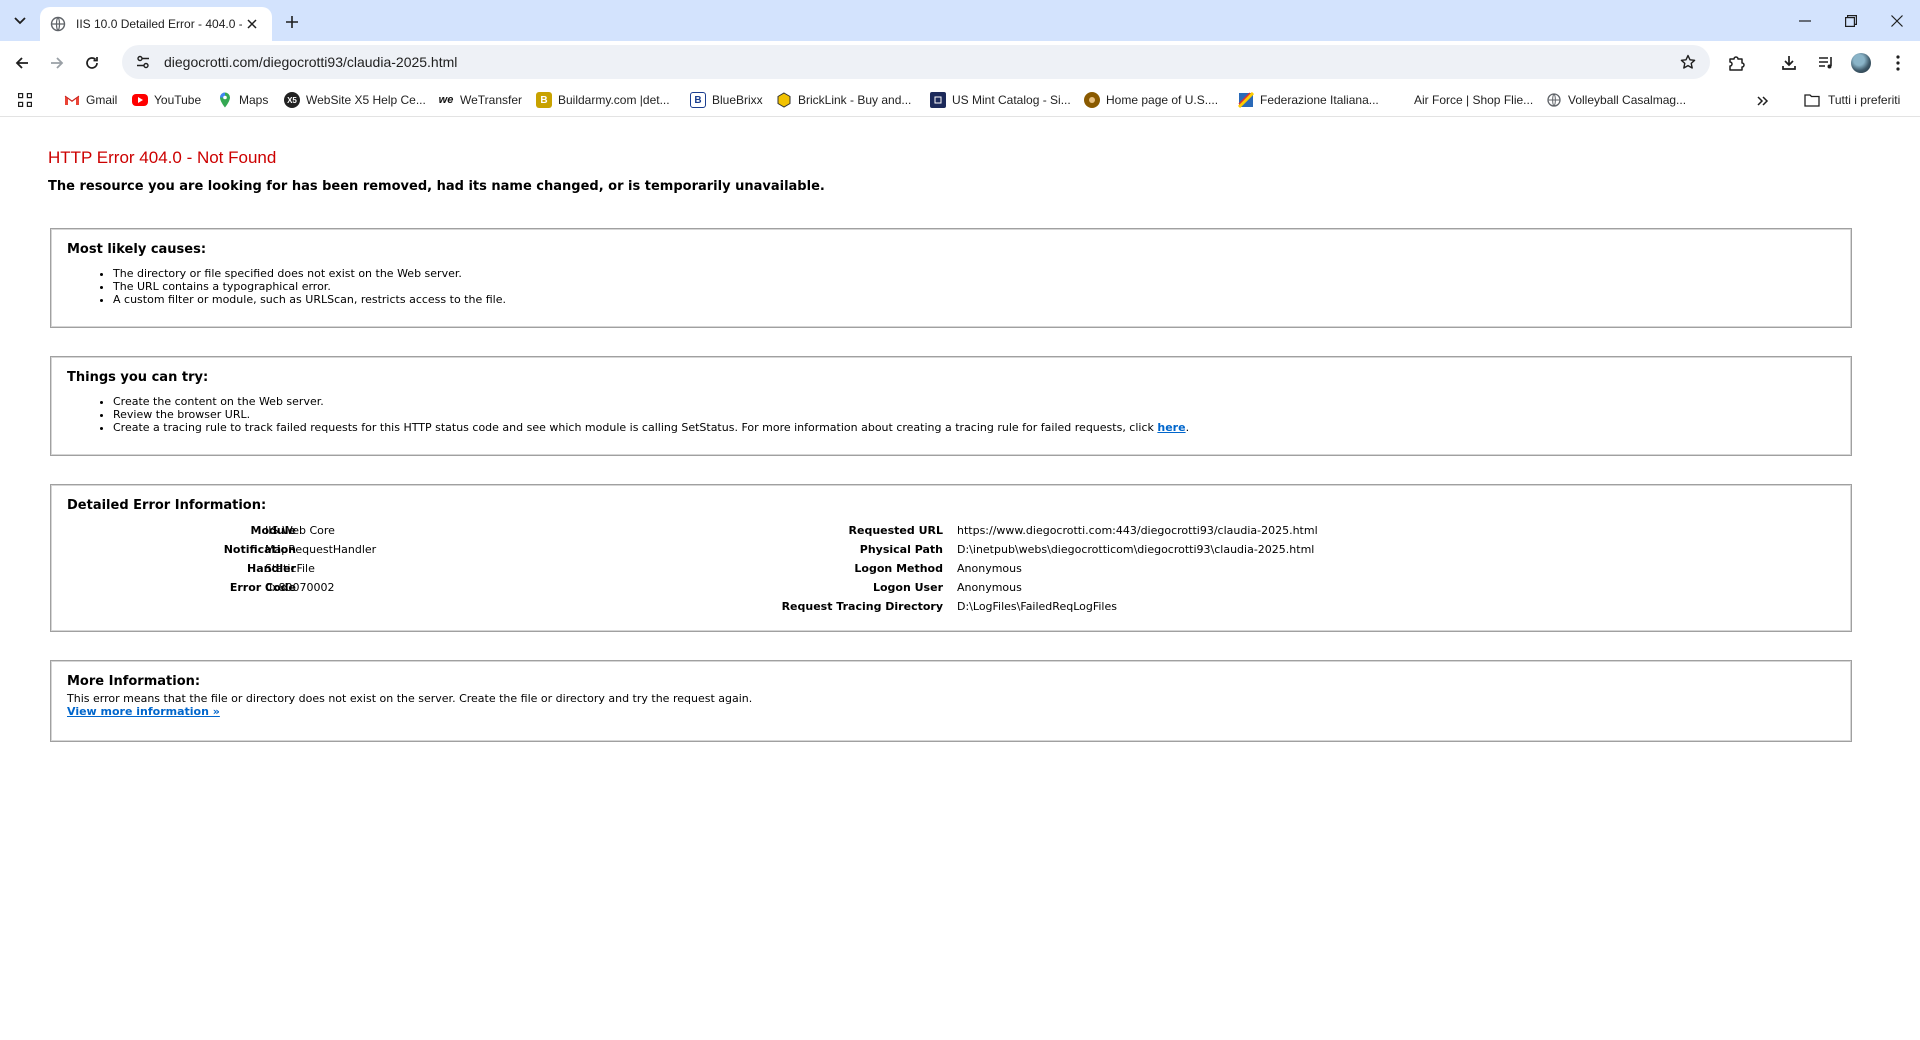 This screenshot has width=1920, height=1040. What do you see at coordinates (1400, 100) in the screenshot?
I see `airforce-icon` at bounding box center [1400, 100].